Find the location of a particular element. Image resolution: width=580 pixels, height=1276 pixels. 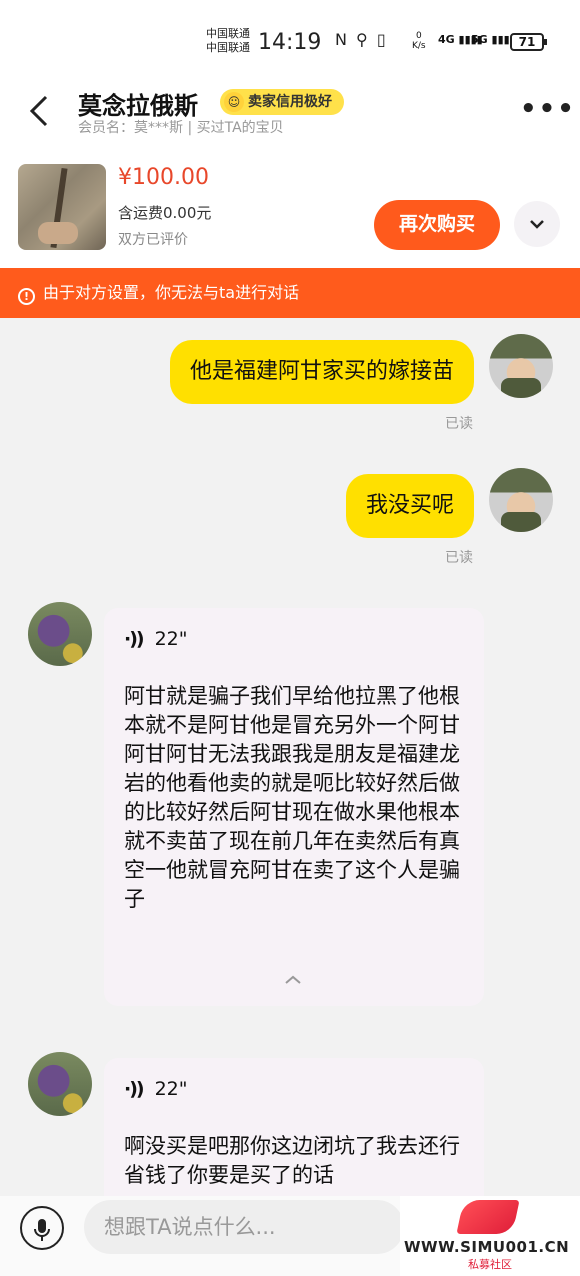

carrier-2: 中国联通 is located at coordinates (228, 47).